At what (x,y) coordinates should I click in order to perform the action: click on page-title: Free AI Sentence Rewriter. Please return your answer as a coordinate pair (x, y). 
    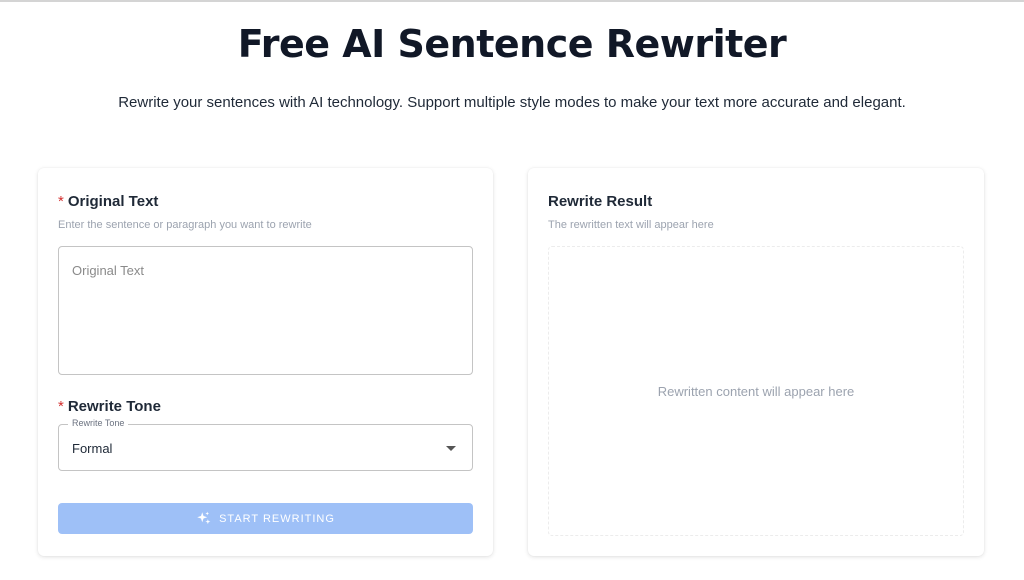
    Looking at the image, I should click on (512, 44).